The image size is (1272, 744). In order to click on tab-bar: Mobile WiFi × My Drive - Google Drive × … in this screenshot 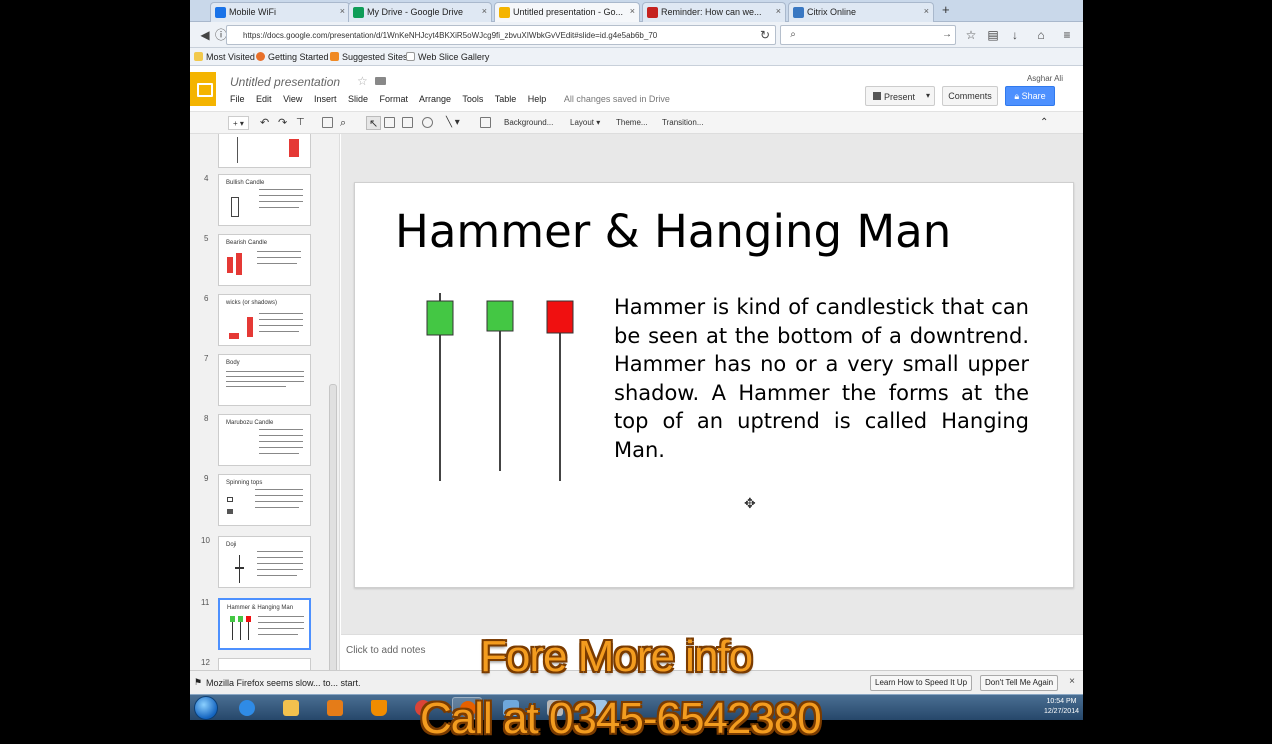, I will do `click(636, 11)`.